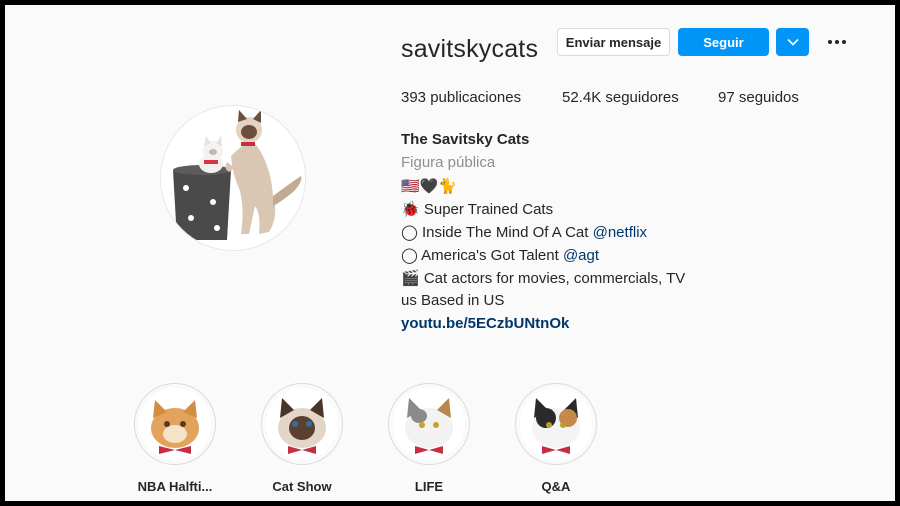  I want to click on white-cat-image, so click(429, 424).